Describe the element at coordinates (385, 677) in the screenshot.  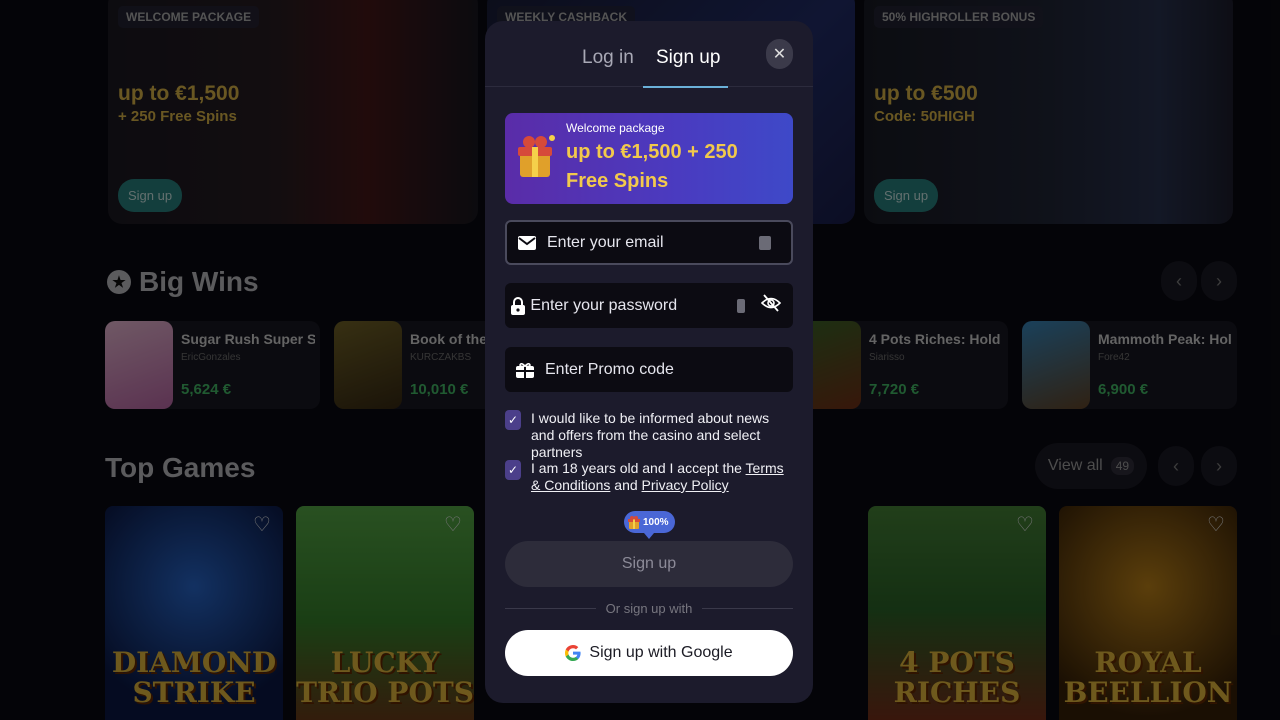
I see `game-tile-title: LUCKY TRIO POTS` at that location.